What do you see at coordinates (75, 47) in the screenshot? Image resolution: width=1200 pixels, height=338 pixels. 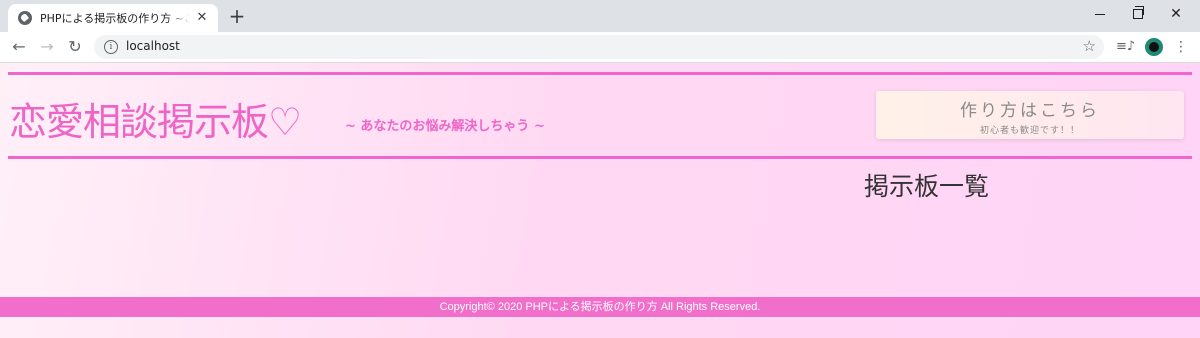 I see `reload-button: ↻` at bounding box center [75, 47].